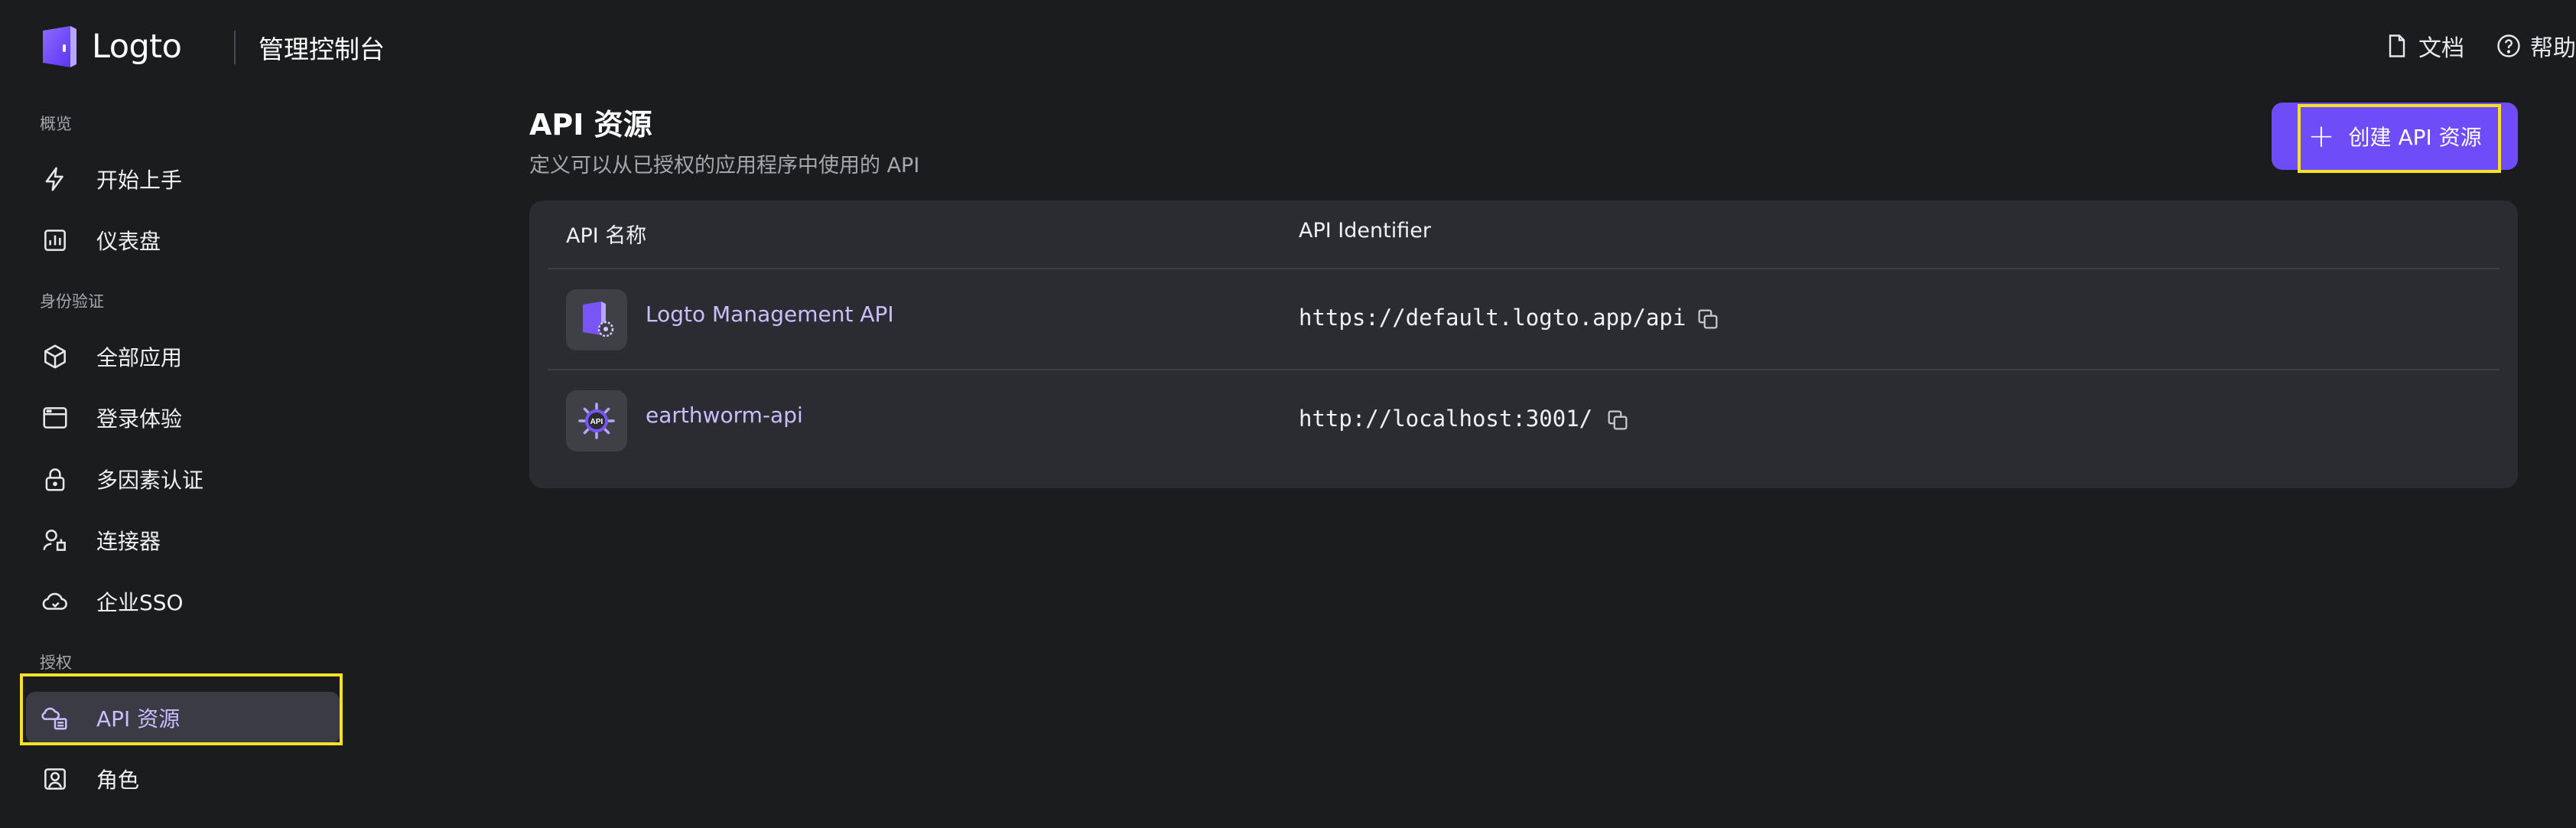 The image size is (2576, 828). I want to click on sidebar-item-applications: 全部应用, so click(183, 357).